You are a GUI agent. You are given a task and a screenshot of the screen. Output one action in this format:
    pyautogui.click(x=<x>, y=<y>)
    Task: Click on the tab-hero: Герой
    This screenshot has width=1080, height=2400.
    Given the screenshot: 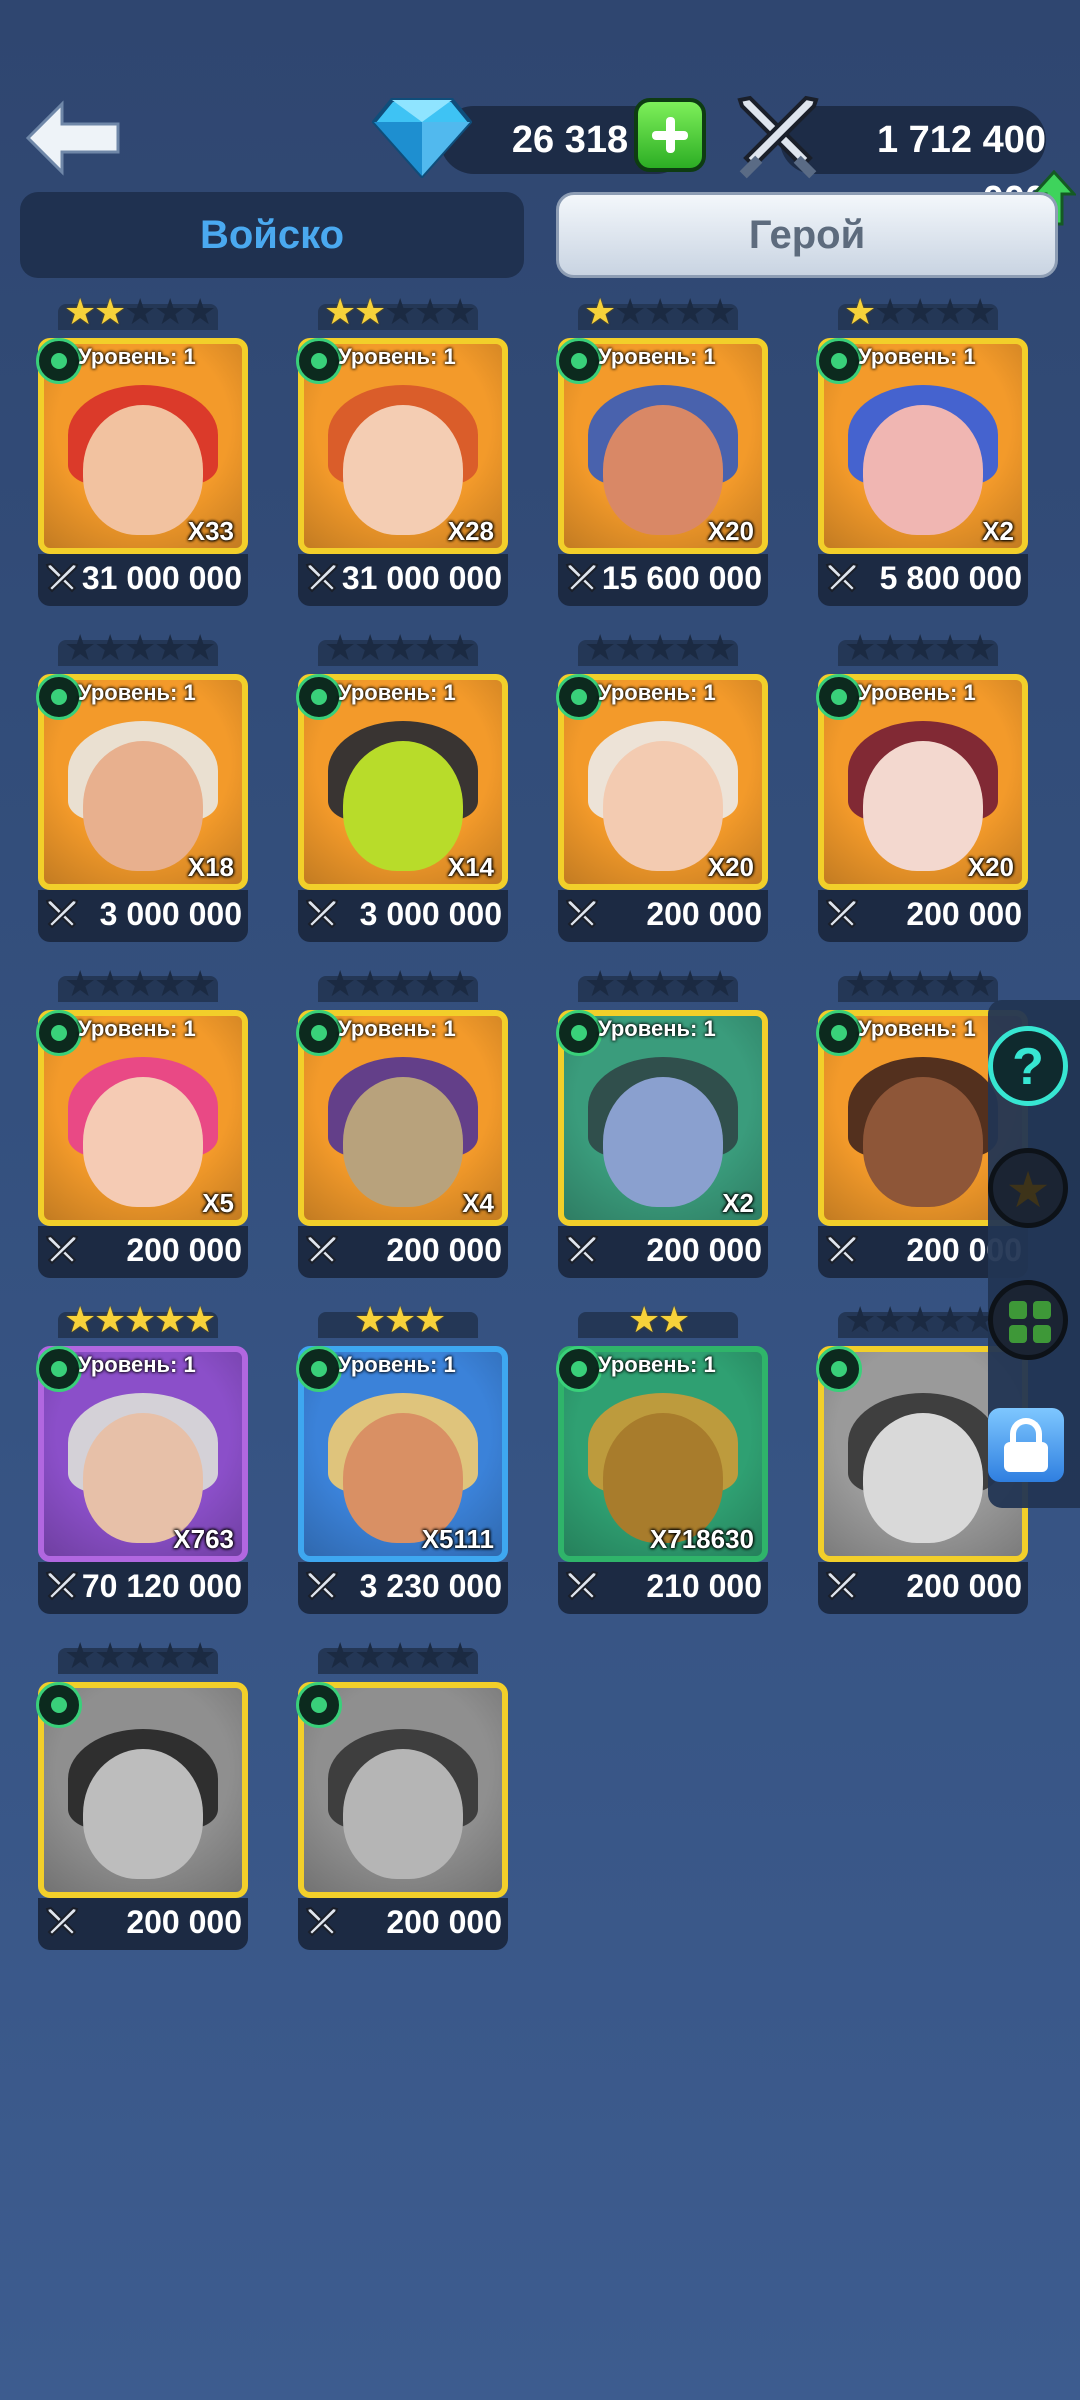 What is the action you would take?
    pyautogui.click(x=807, y=235)
    